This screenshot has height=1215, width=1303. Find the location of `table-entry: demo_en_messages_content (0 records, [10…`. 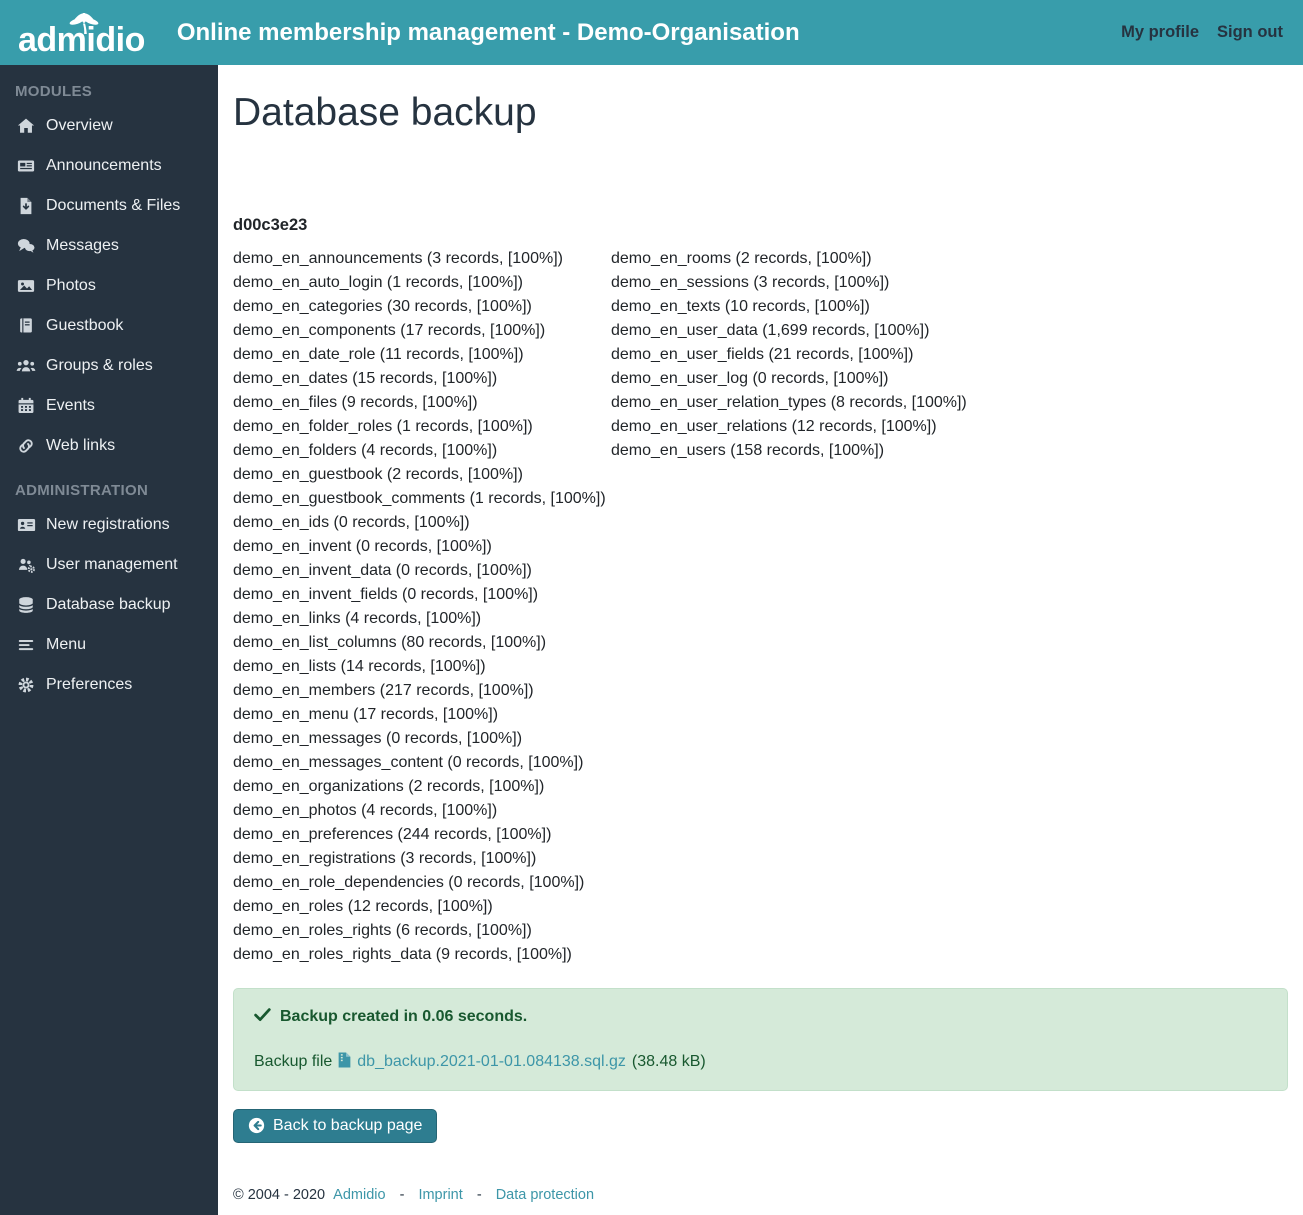

table-entry: demo_en_messages_content (0 records, [10… is located at coordinates (408, 762).